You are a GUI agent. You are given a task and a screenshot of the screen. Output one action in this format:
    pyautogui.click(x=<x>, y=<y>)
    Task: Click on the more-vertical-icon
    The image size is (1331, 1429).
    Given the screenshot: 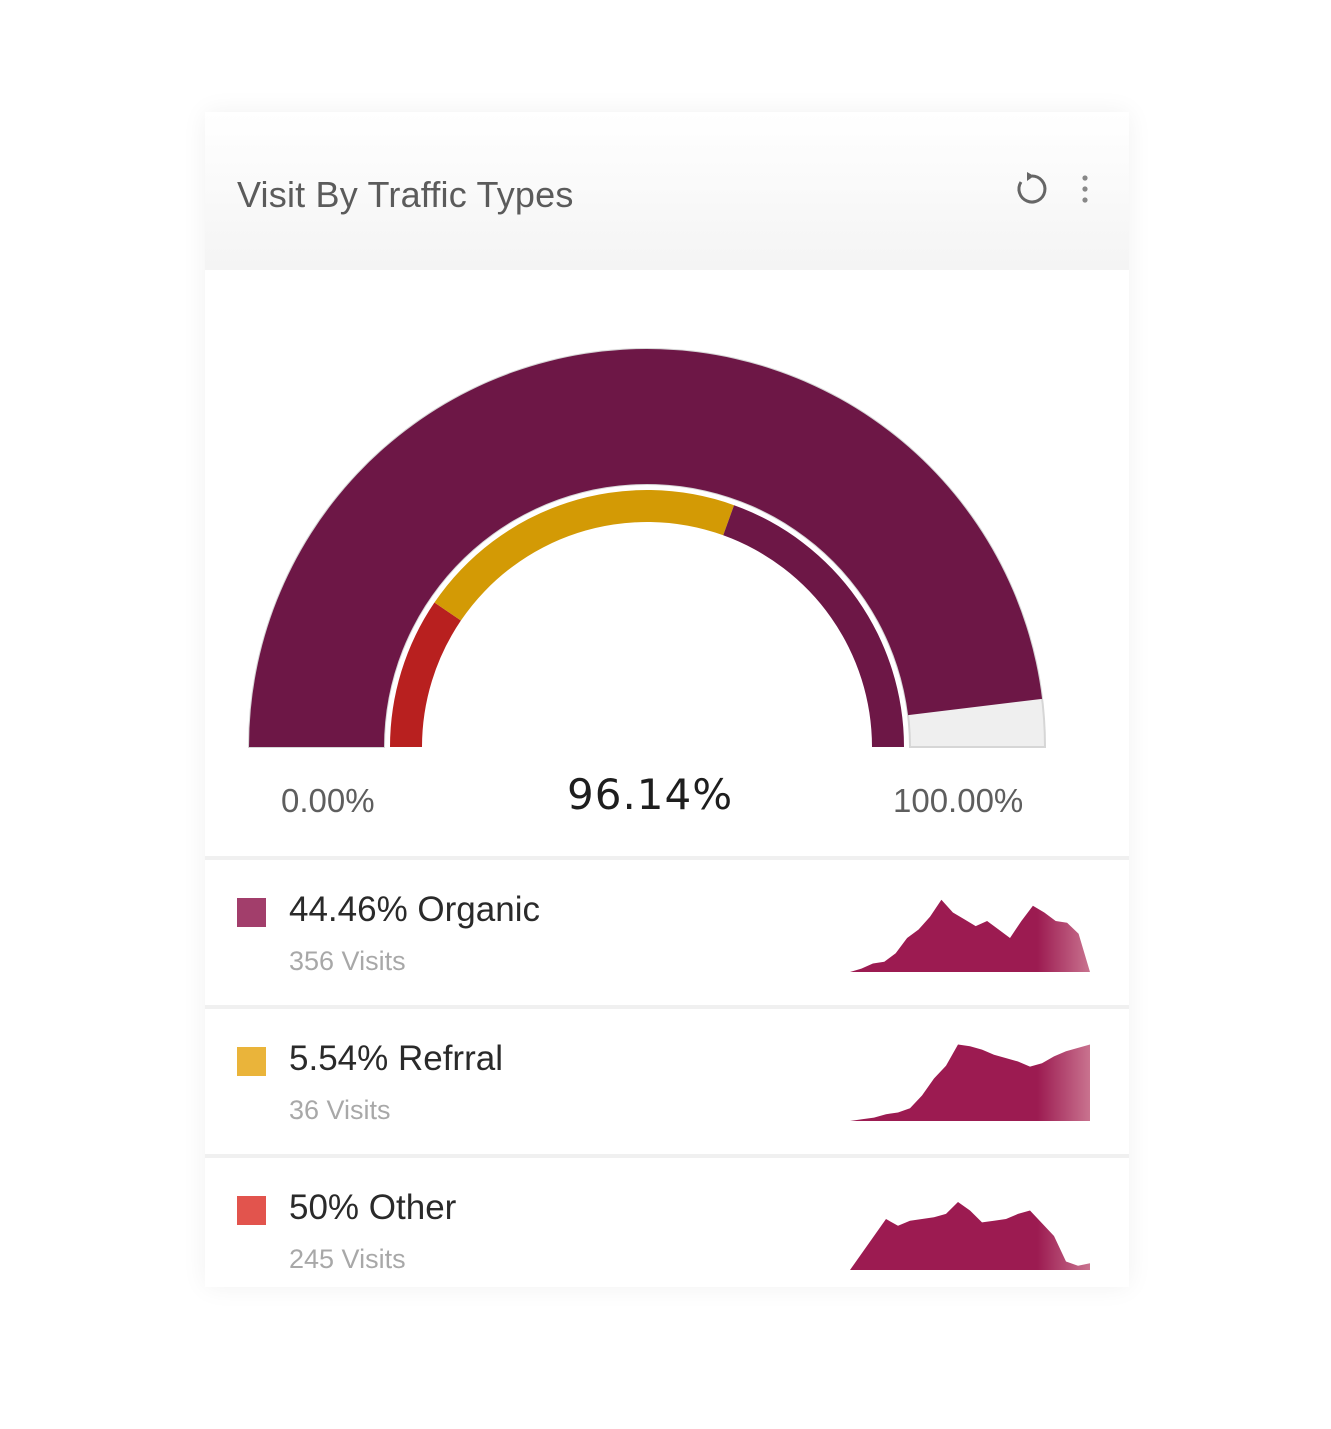 What is the action you would take?
    pyautogui.click(x=1085, y=189)
    